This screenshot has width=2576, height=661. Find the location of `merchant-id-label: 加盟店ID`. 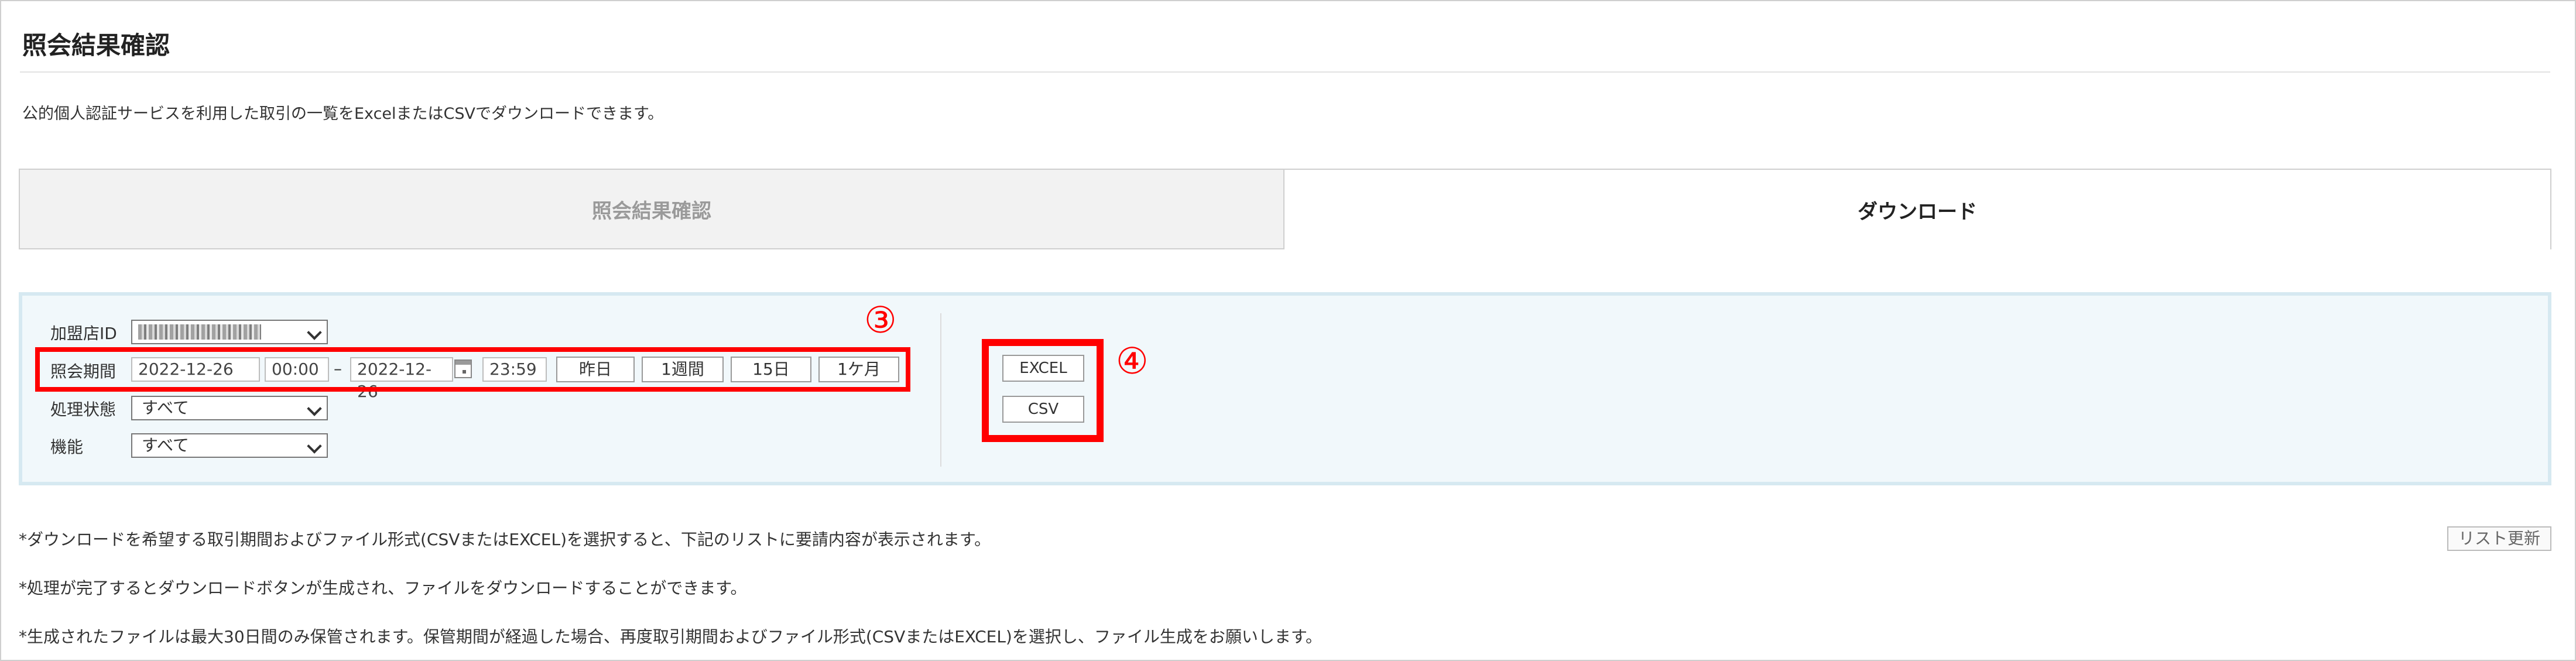

merchant-id-label: 加盟店ID is located at coordinates (83, 333).